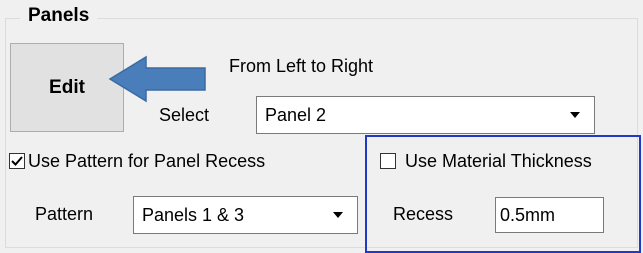 The width and height of the screenshot is (643, 253). Describe the element at coordinates (245, 215) in the screenshot. I see `pattern-dropdown: Panels 1 & 3` at that location.